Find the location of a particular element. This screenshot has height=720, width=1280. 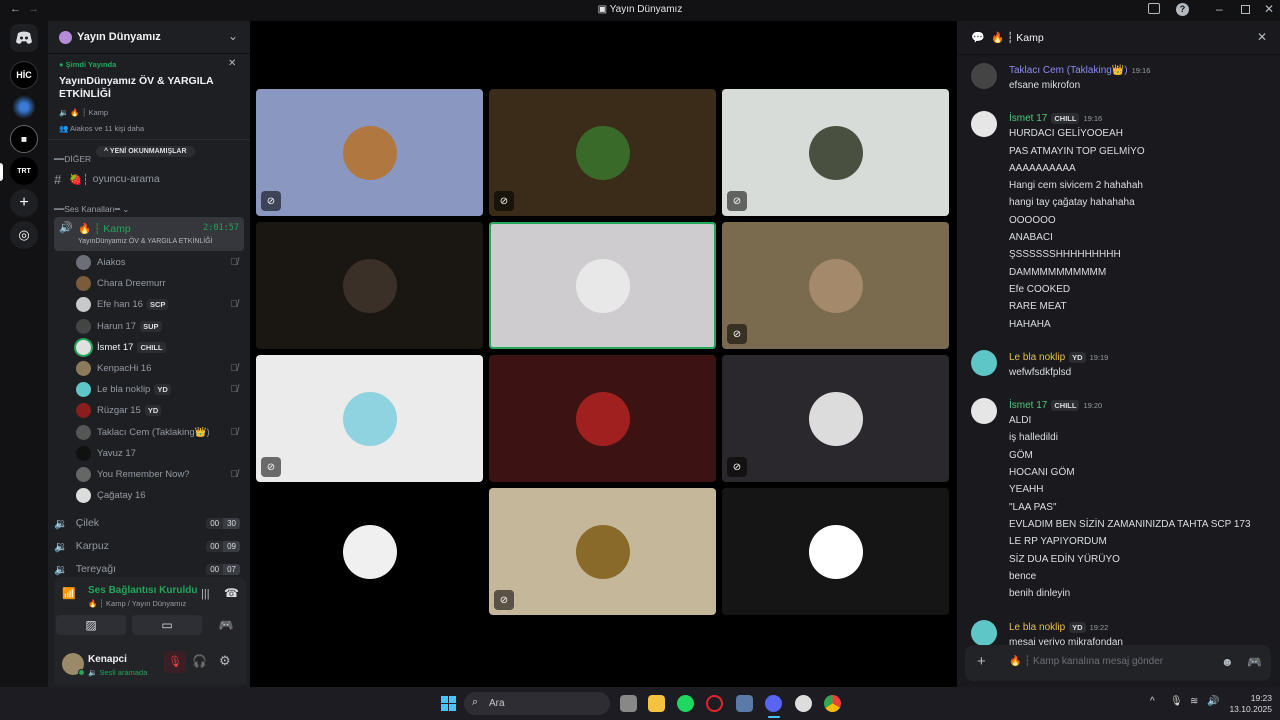

voice-member: KenpacHi 16 🎙̸ is located at coordinates (160, 368).